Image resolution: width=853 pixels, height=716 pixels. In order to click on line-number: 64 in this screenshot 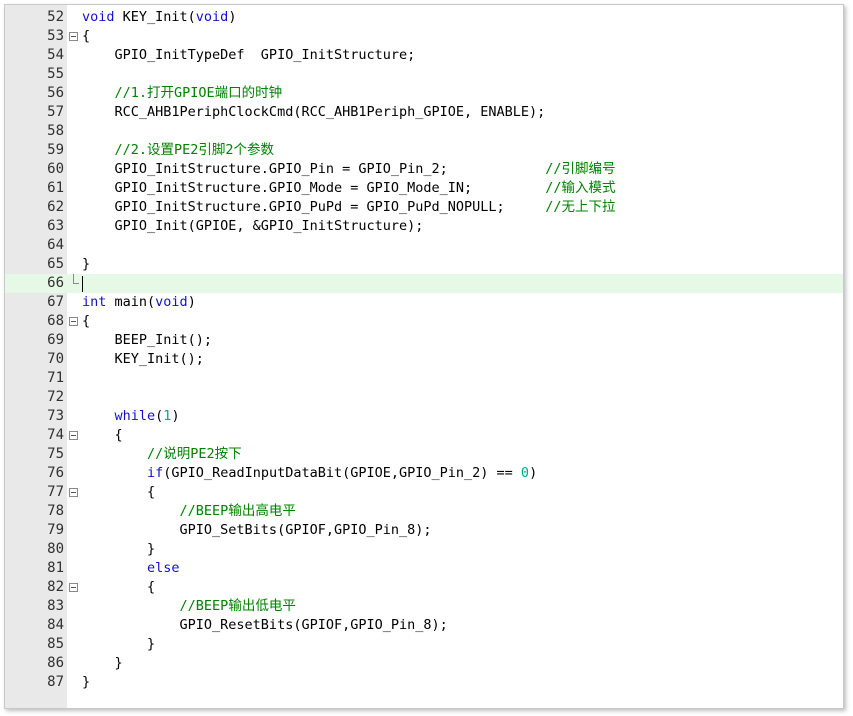, I will do `click(55, 245)`.